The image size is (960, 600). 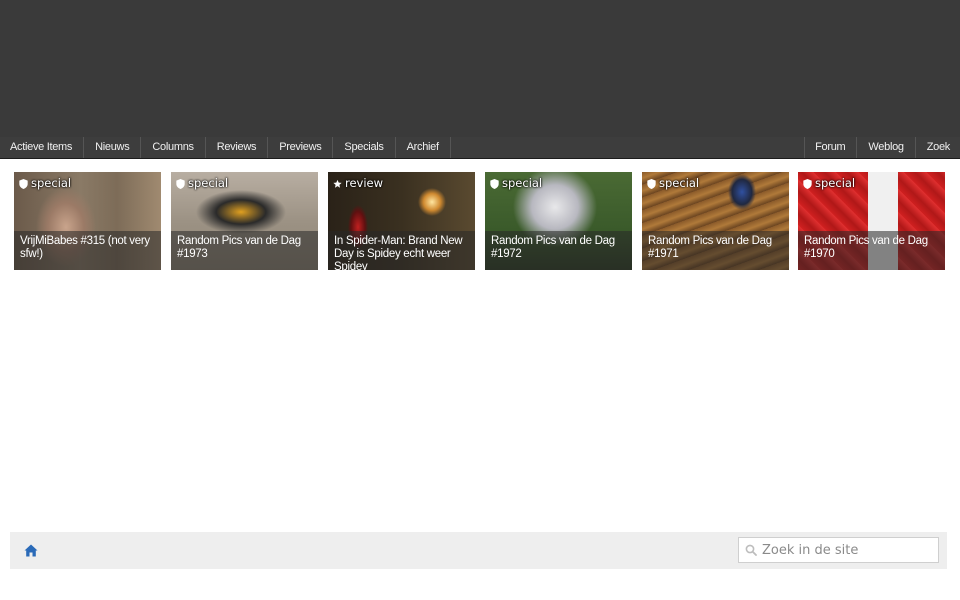 I want to click on featured-tile: special Random Pics van de Dag #1973, so click(x=244, y=221).